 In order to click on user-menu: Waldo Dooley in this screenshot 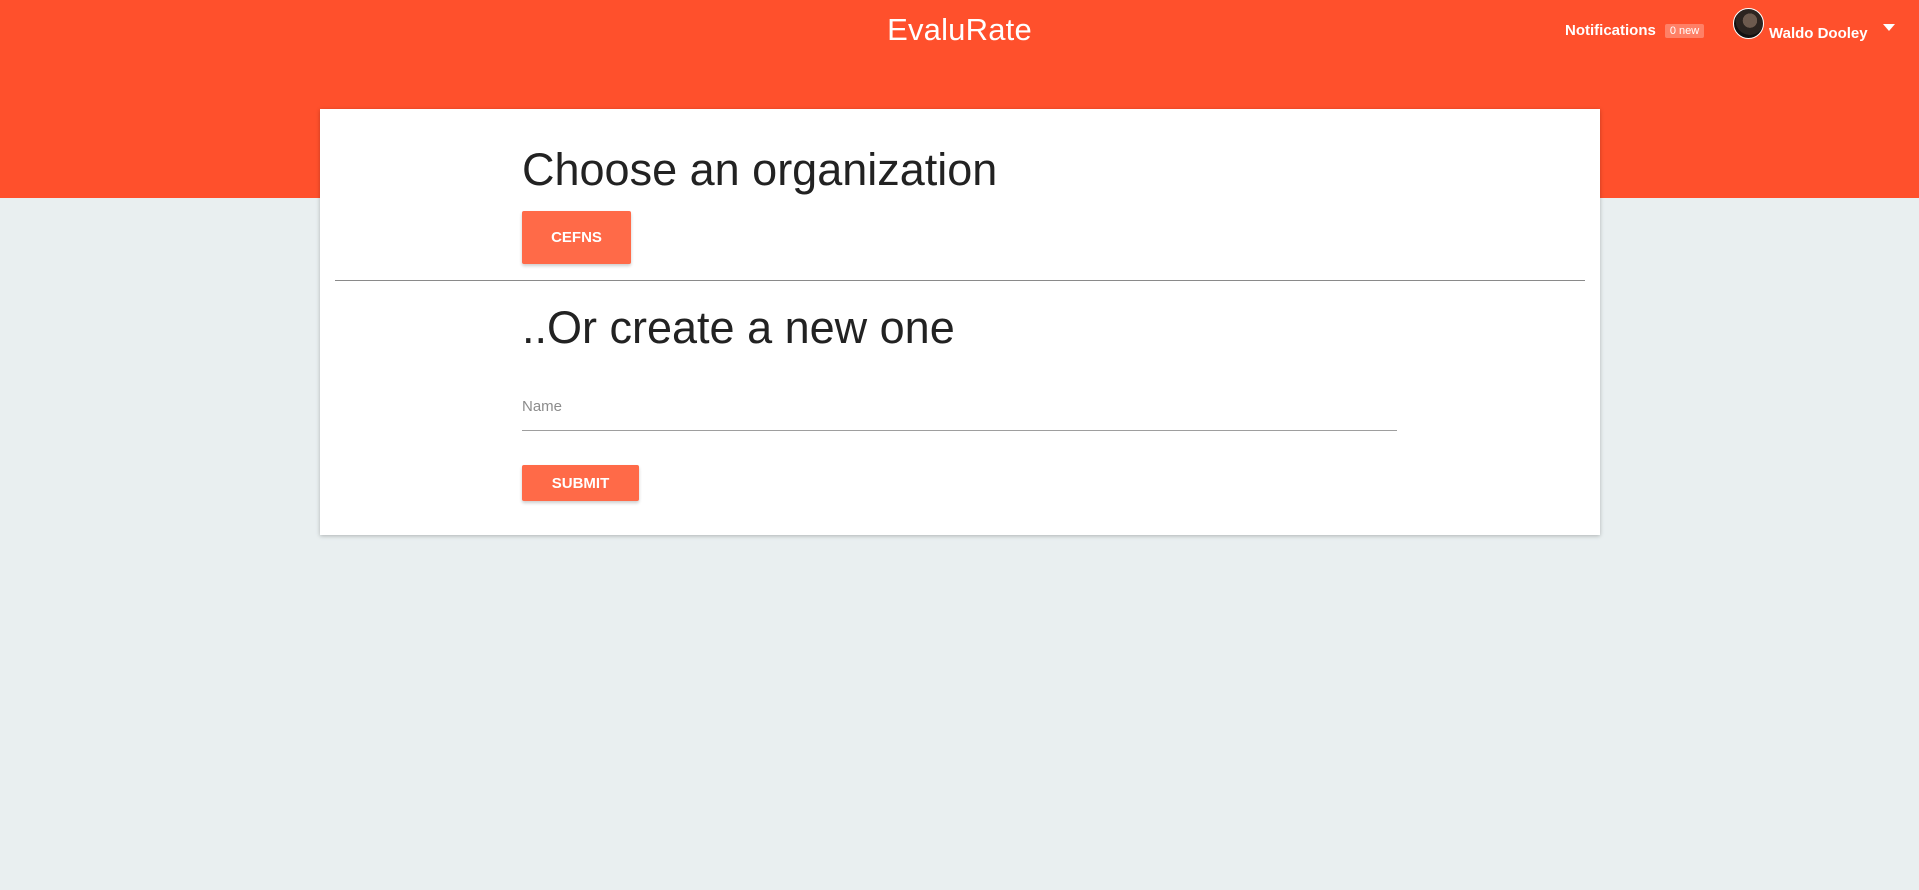, I will do `click(1800, 23)`.